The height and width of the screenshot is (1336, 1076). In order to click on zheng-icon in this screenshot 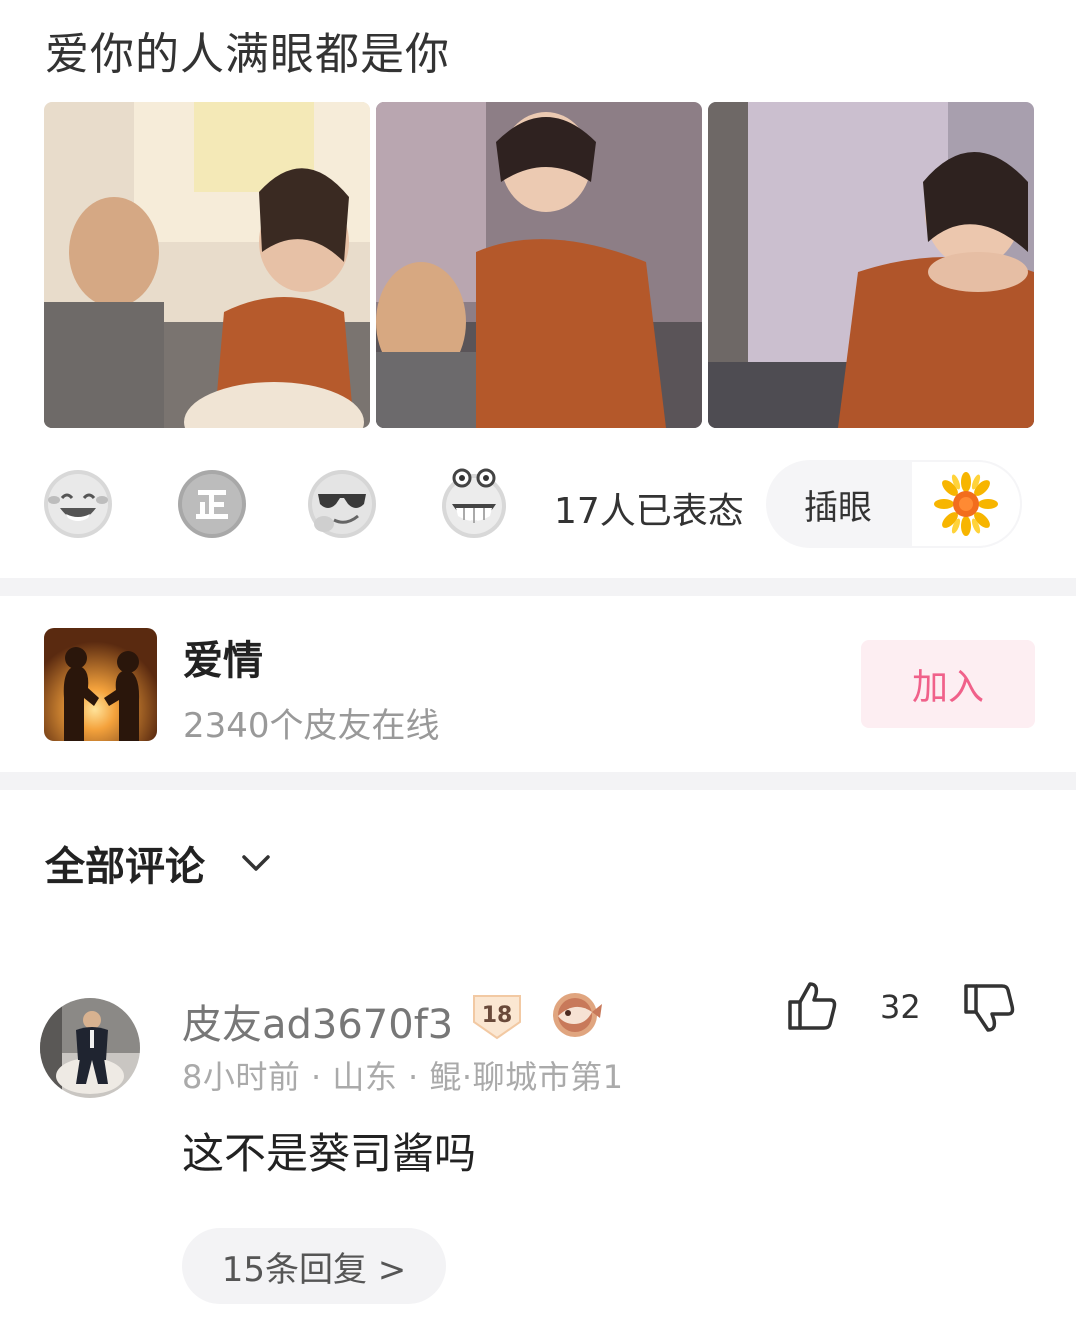, I will do `click(212, 504)`.